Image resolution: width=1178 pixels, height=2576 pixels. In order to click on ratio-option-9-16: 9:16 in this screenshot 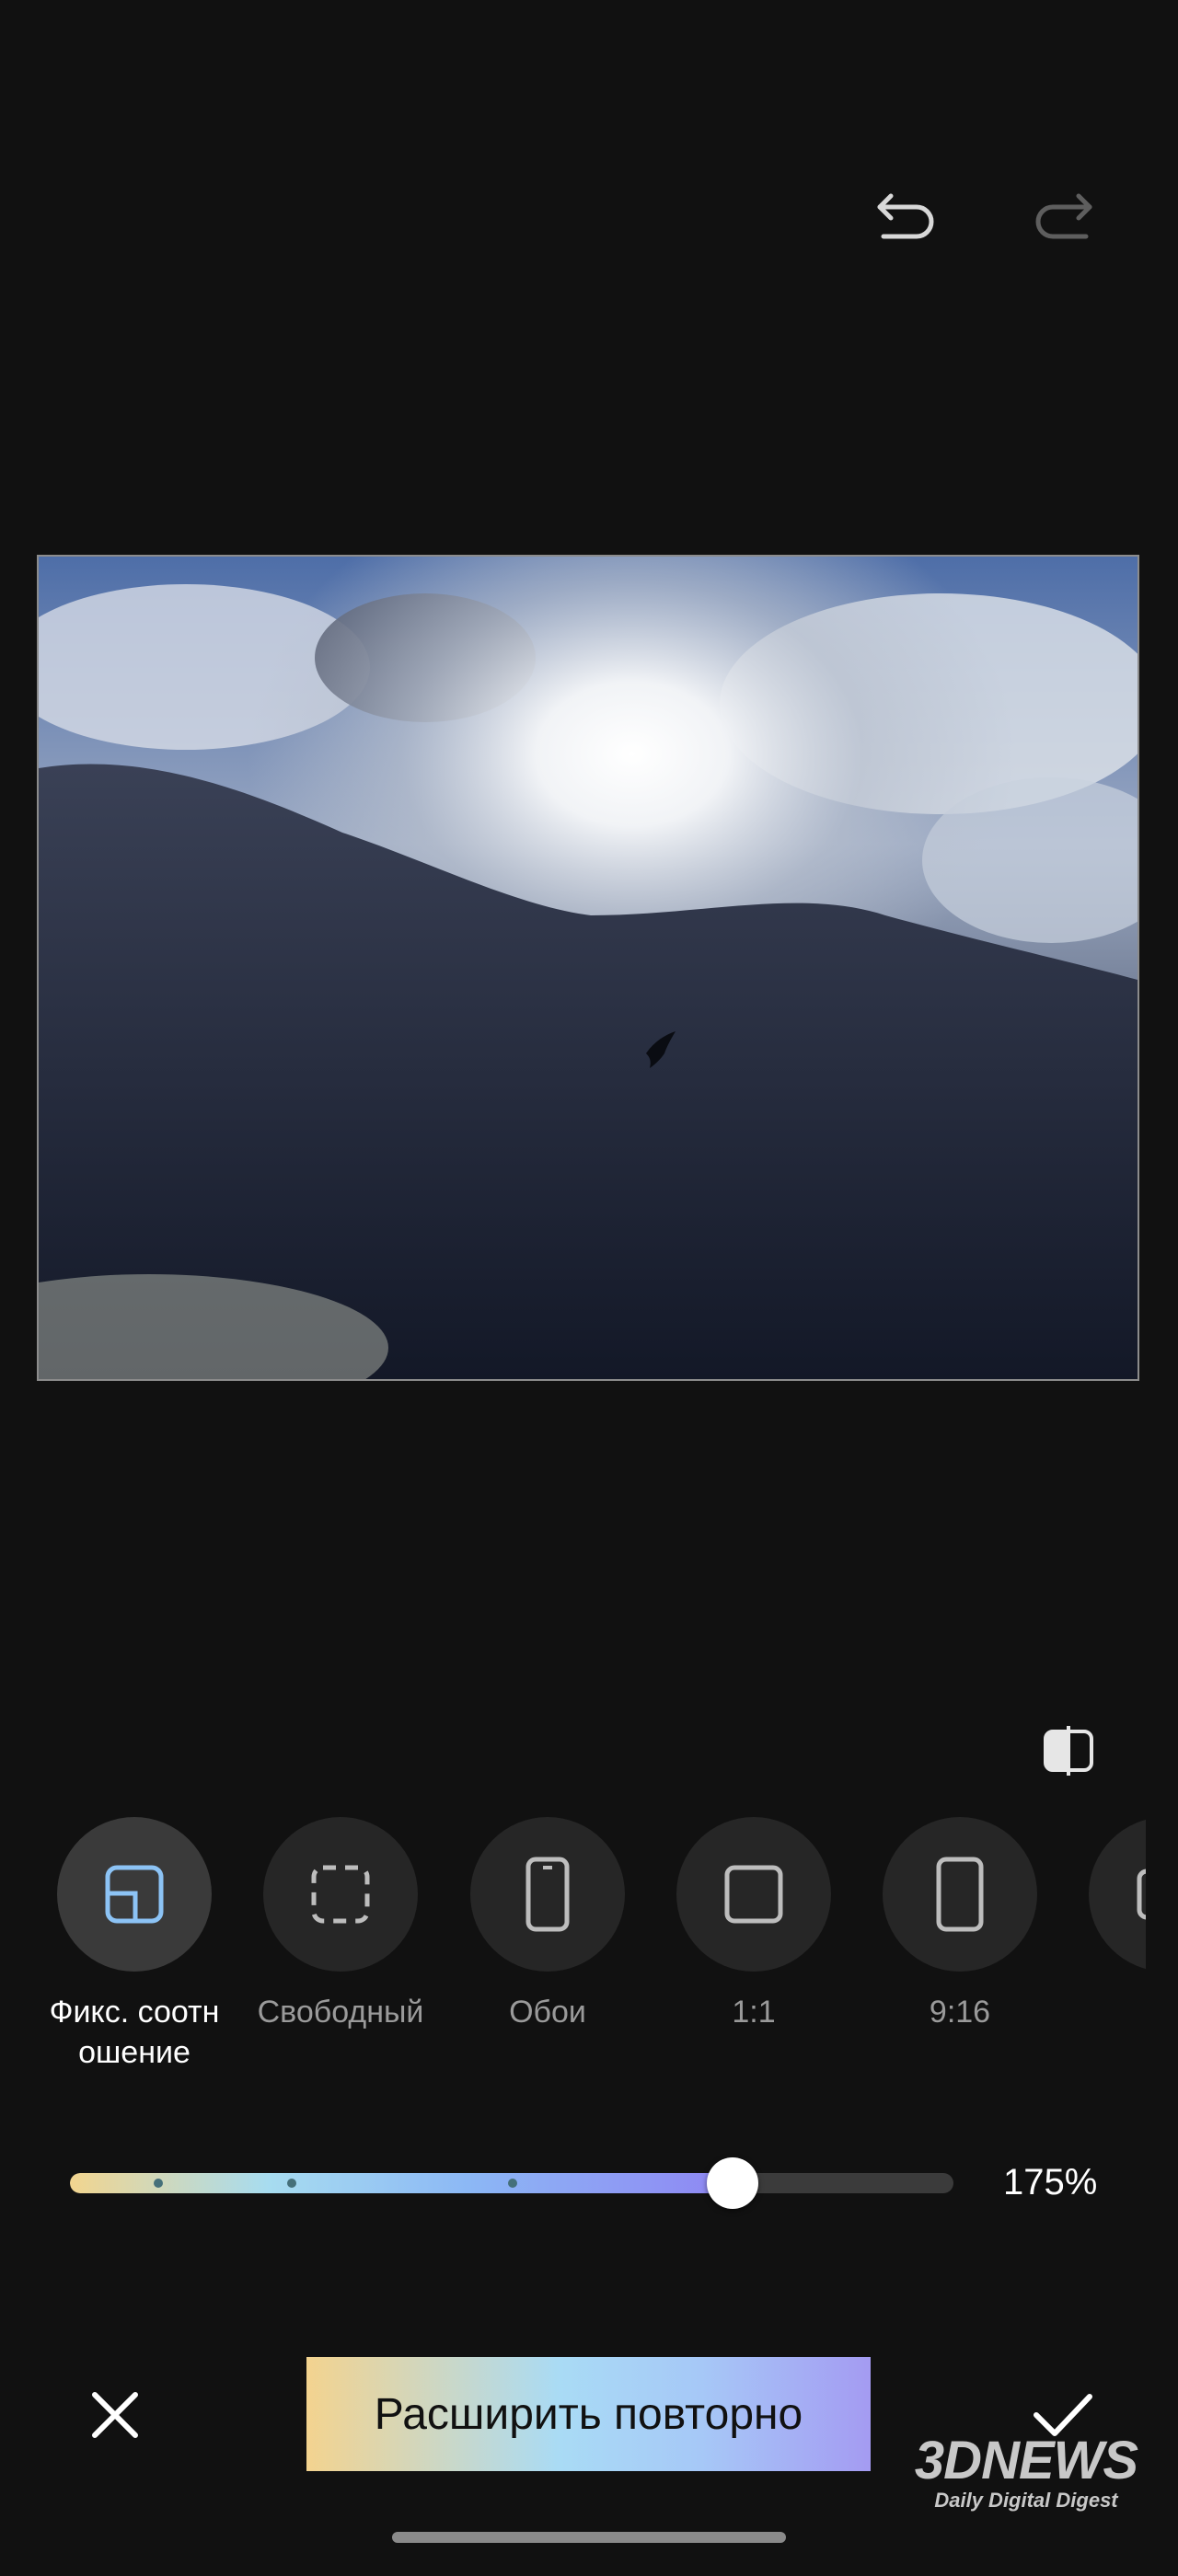, I will do `click(960, 1924)`.